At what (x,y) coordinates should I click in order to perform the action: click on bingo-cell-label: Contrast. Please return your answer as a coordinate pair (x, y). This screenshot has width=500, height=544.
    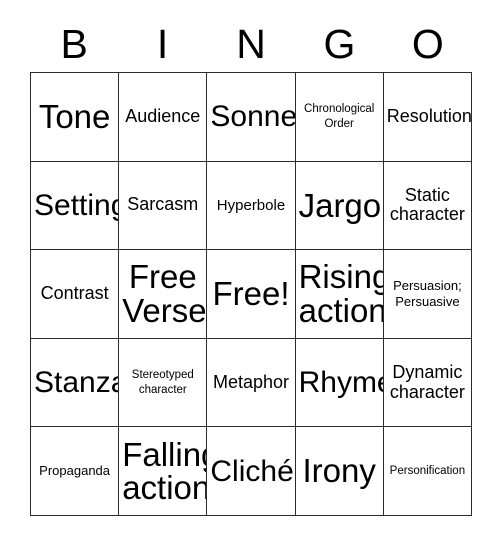
    Looking at the image, I should click on (74, 293).